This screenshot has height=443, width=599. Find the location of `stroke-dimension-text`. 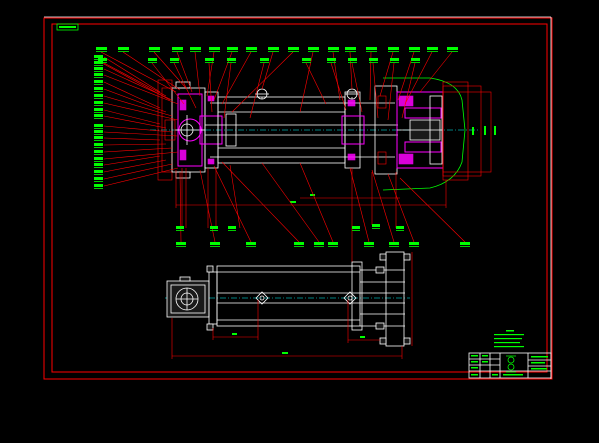

stroke-dimension-text is located at coordinates (312, 195).